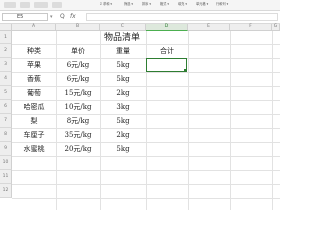 The width and height of the screenshot is (320, 240). Describe the element at coordinates (25, 5) in the screenshot. I see `format-painter-button` at that location.